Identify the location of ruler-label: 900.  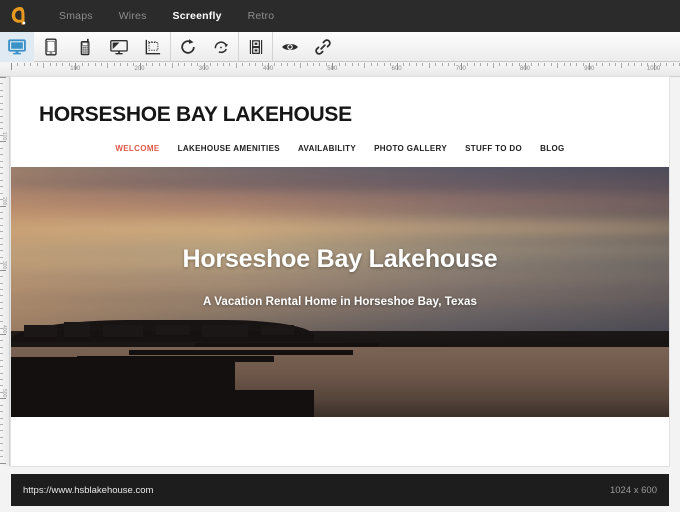
(589, 69).